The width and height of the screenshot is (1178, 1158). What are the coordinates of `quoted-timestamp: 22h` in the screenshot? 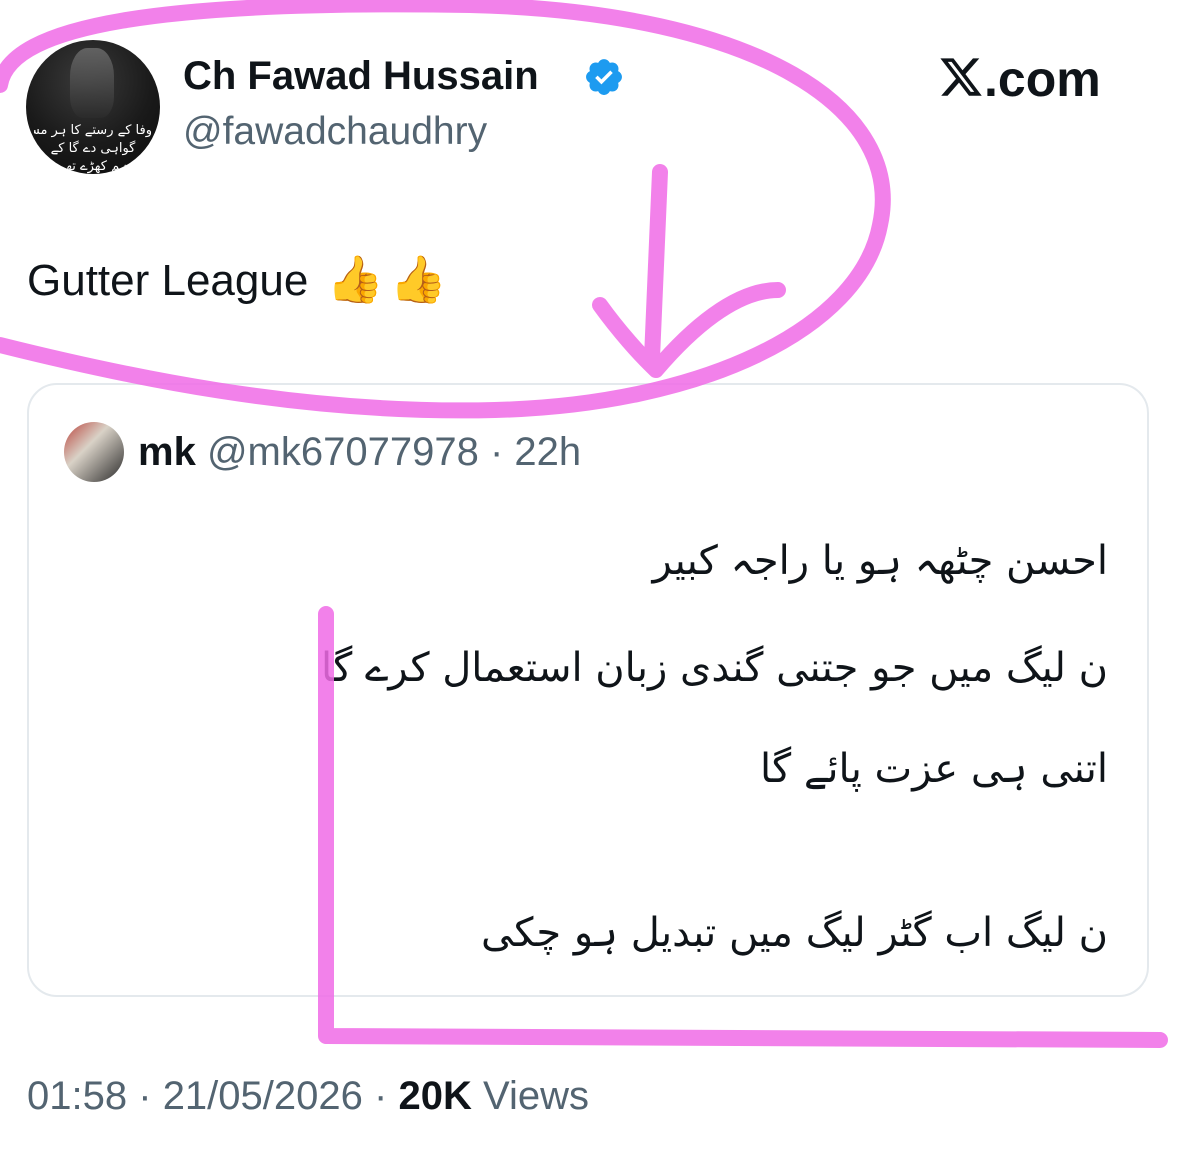 It's located at (547, 452).